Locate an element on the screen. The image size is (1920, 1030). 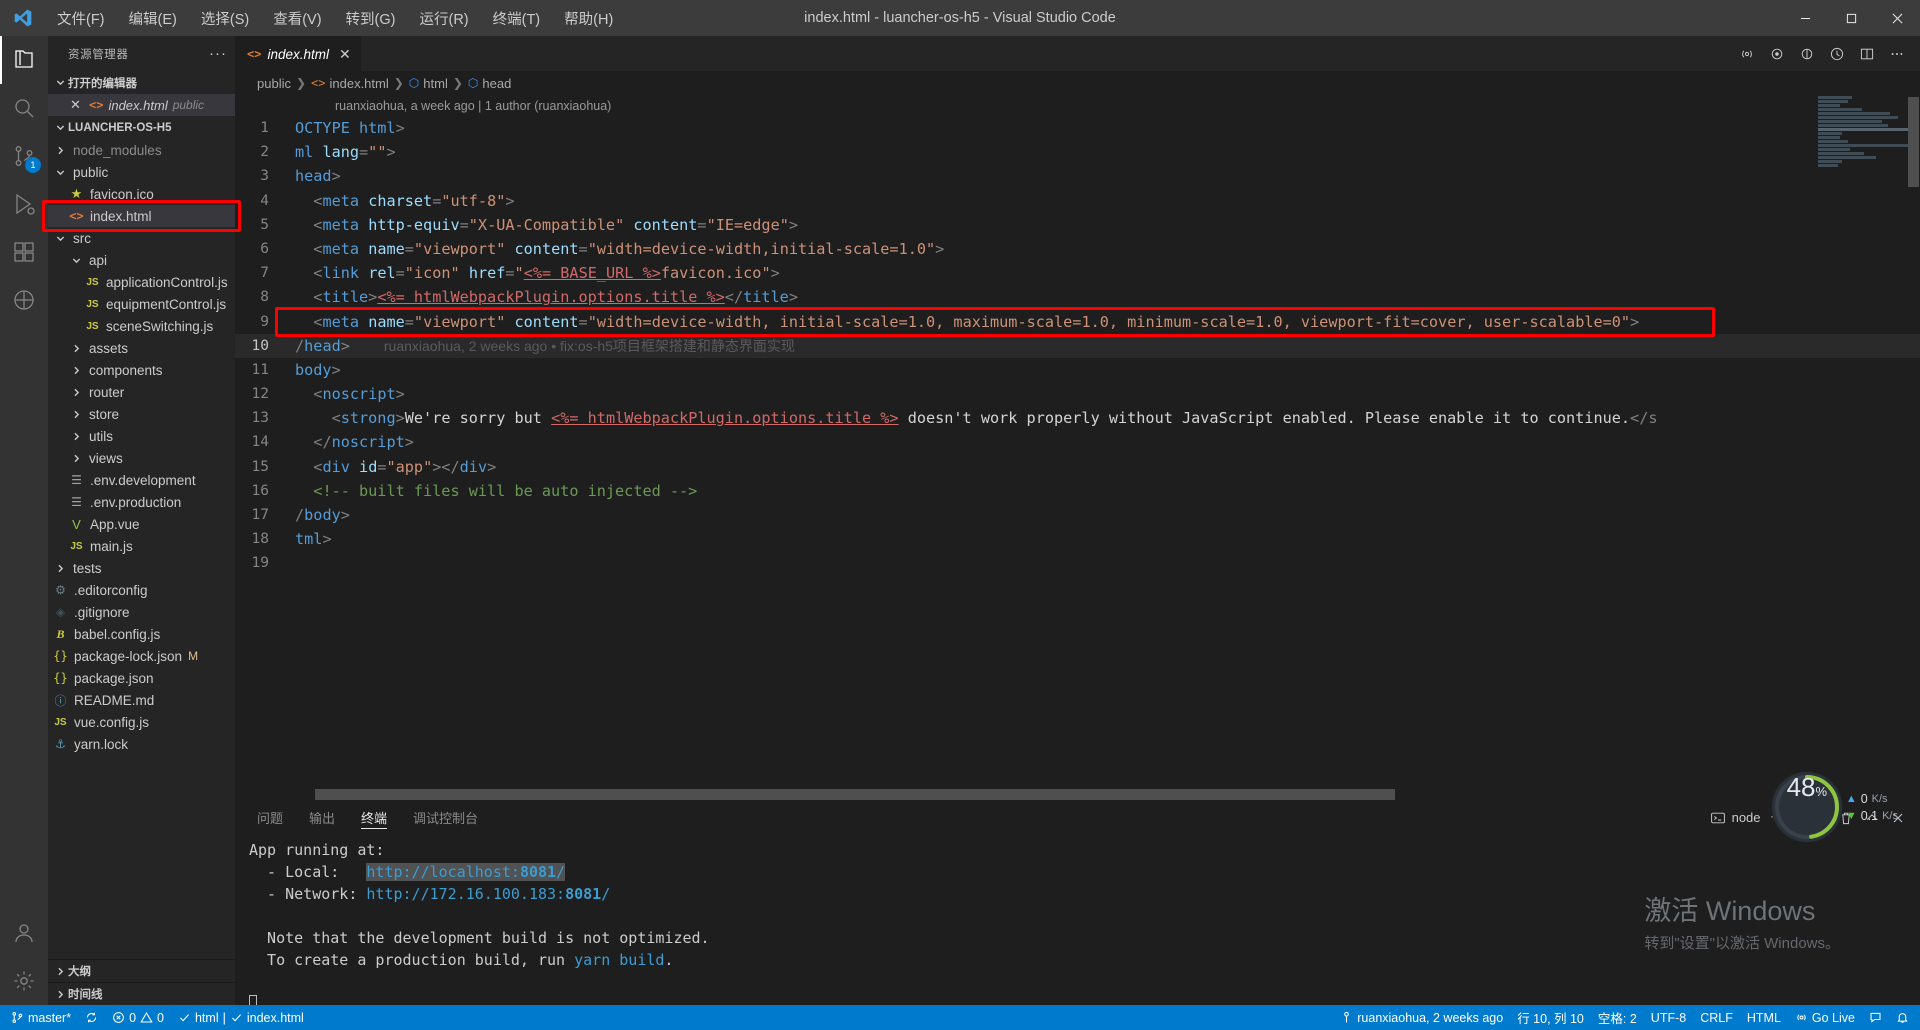
terminal-local-url: http://localhost:8081/ is located at coordinates (466, 872).